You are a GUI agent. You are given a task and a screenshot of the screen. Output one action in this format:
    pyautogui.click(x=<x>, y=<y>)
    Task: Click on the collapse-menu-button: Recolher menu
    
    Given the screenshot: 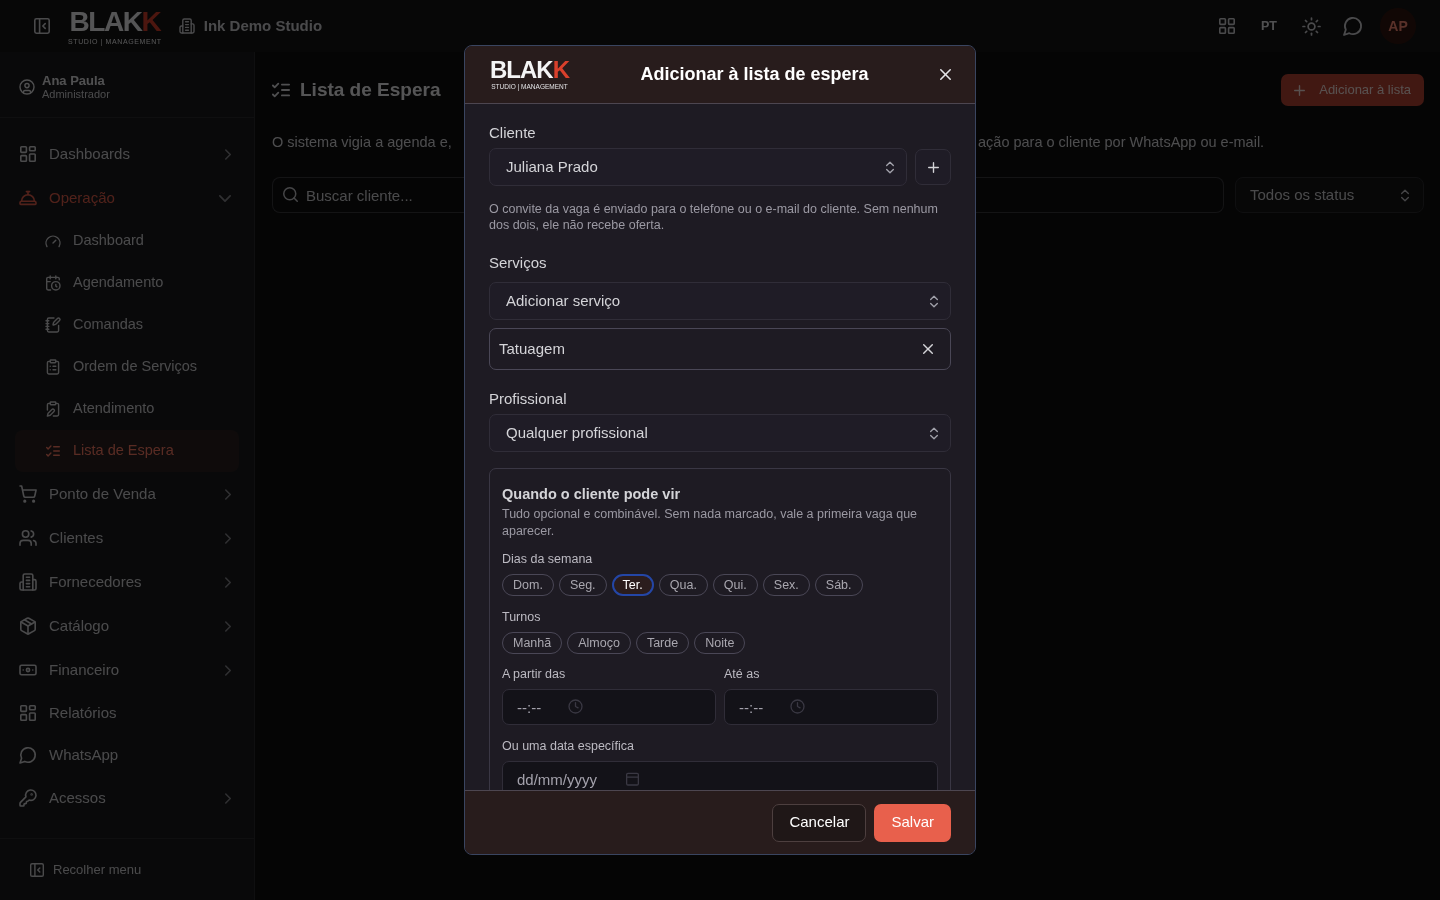 What is the action you would take?
    pyautogui.click(x=86, y=869)
    